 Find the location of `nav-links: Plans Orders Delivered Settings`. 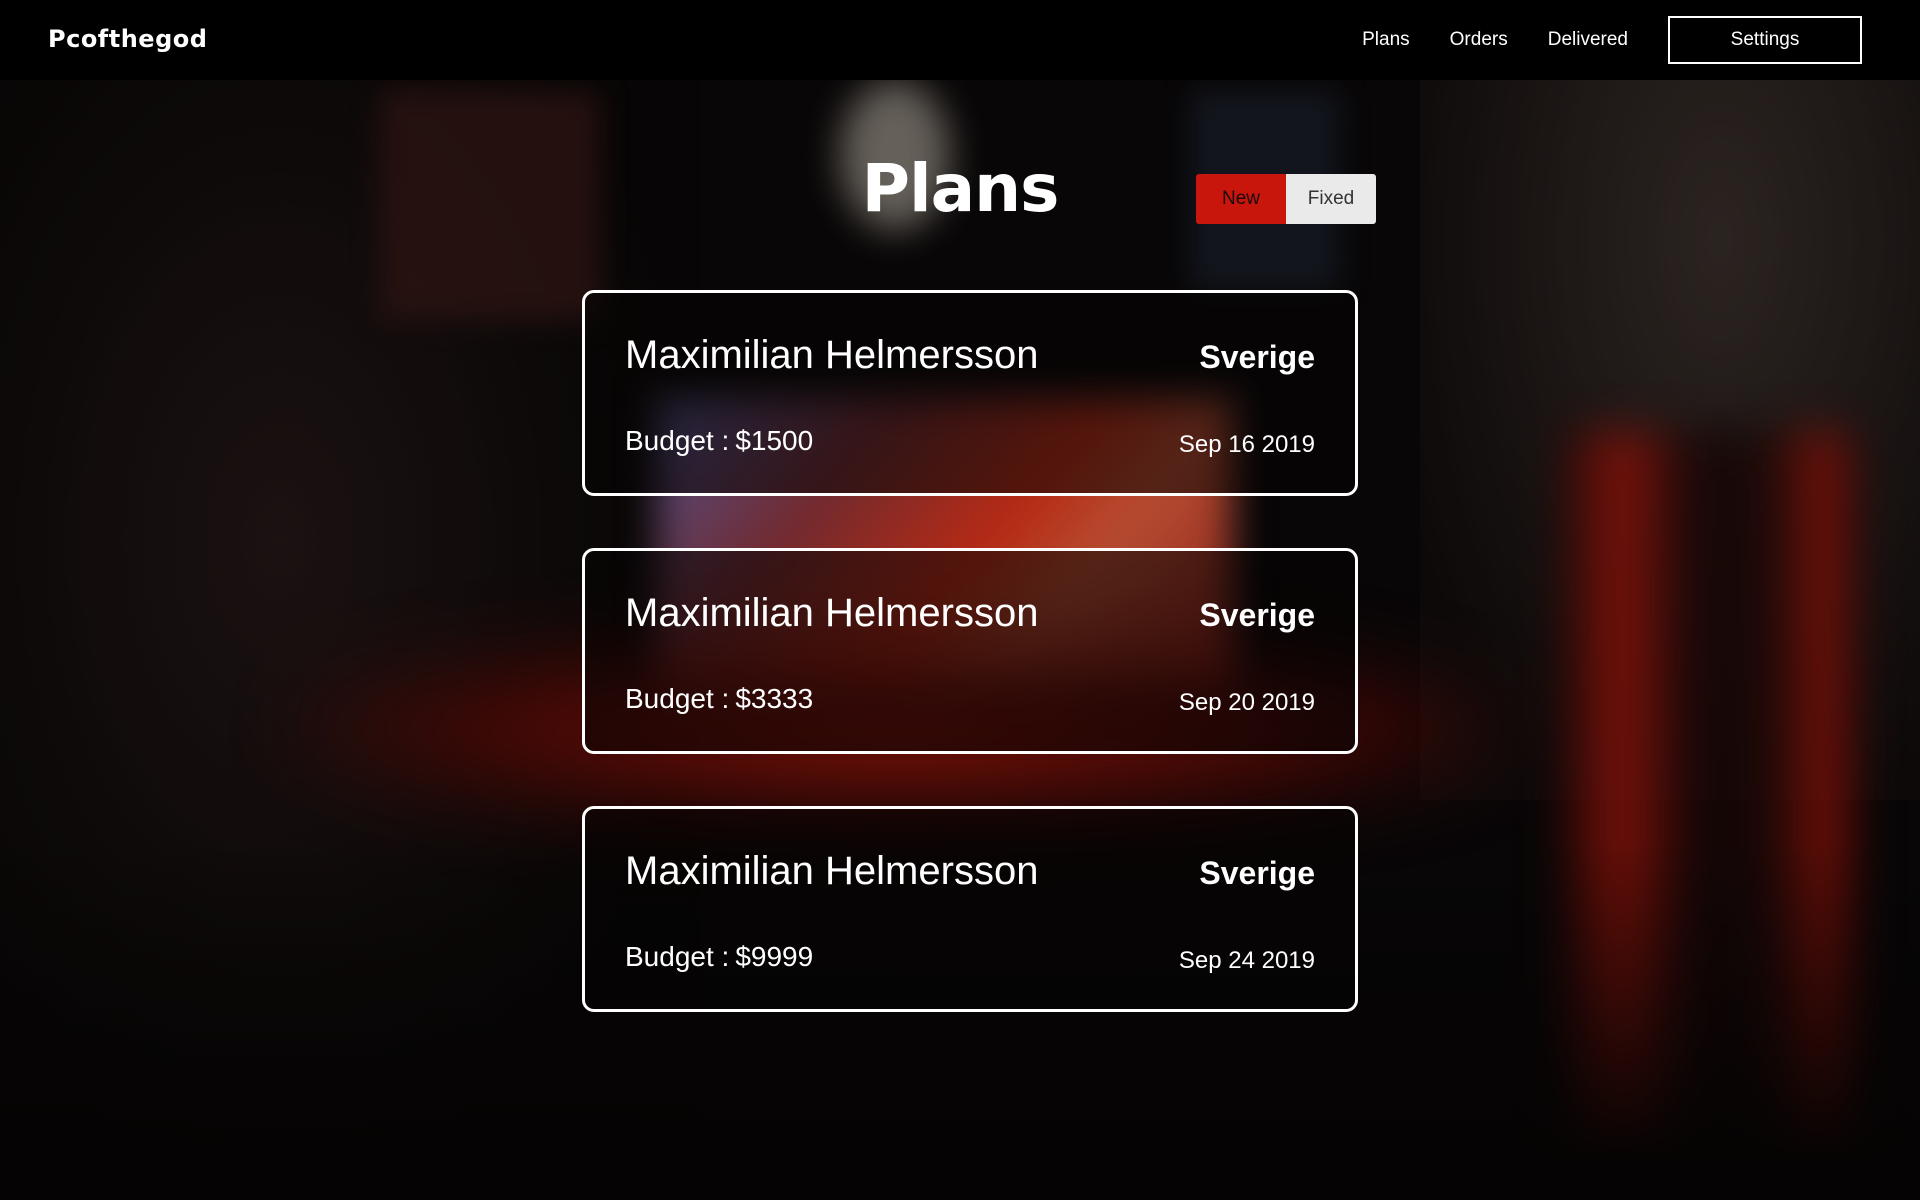

nav-links: Plans Orders Delivered Settings is located at coordinates (1641, 40).